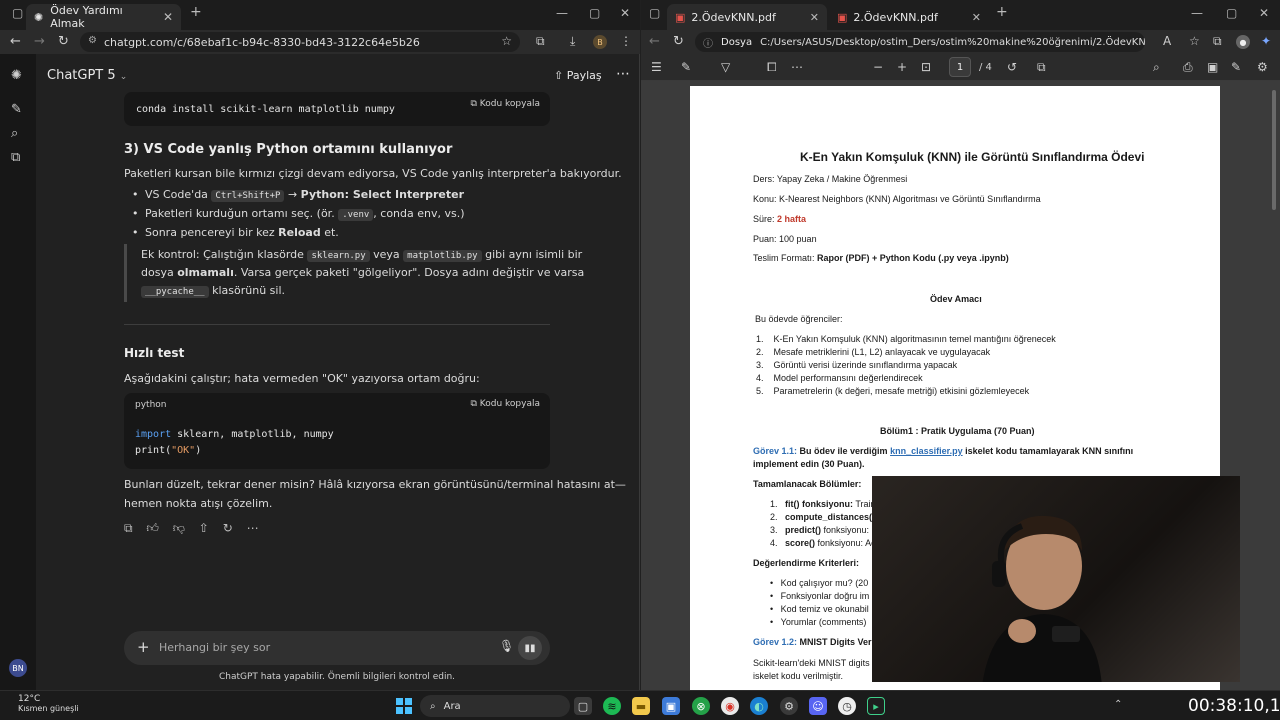 The image size is (1280, 720). What do you see at coordinates (1194, 41) in the screenshot?
I see `favorites-icon: ☆` at bounding box center [1194, 41].